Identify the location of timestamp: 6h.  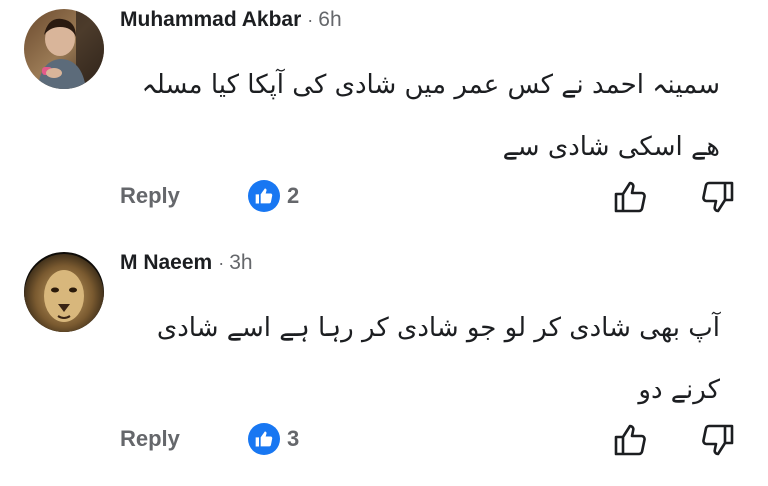
(329, 20).